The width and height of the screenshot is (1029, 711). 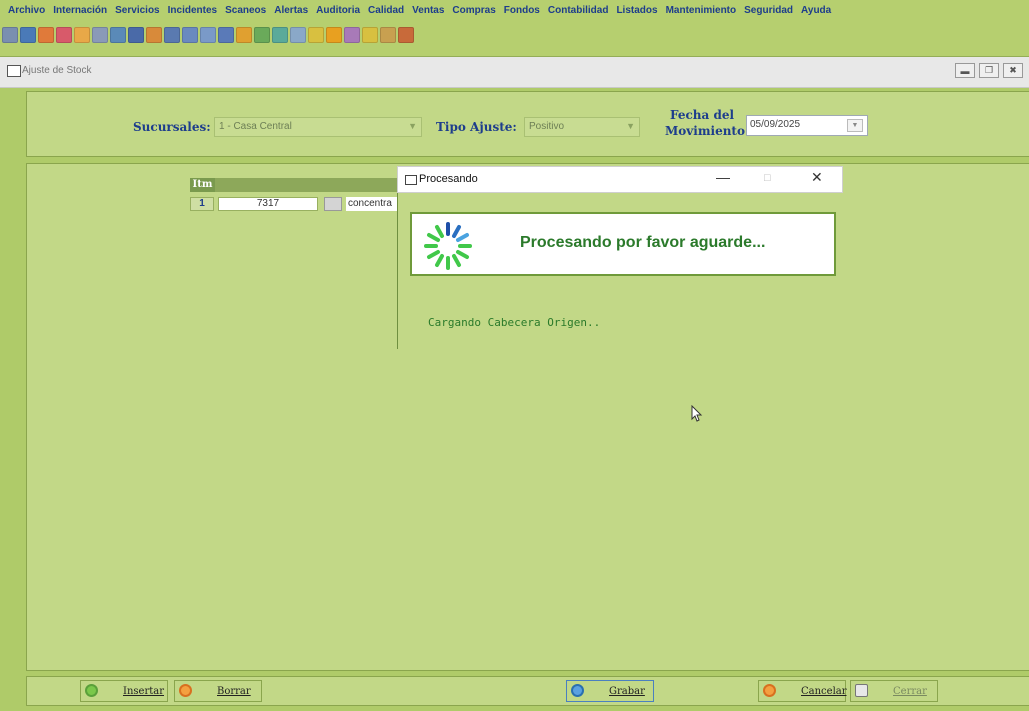 What do you see at coordinates (514, 72) in the screenshot?
I see `window-titlebar: Ajuste de Stock ▬ ❐ ✖` at bounding box center [514, 72].